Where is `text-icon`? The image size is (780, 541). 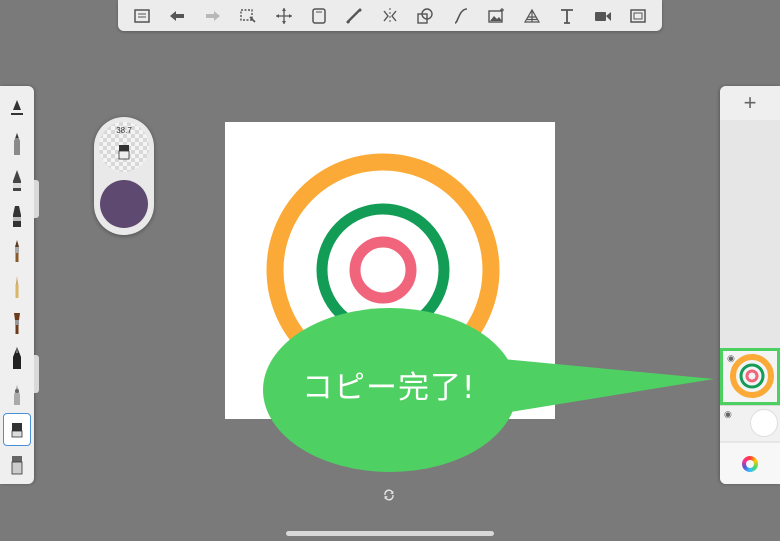 text-icon is located at coordinates (567, 16).